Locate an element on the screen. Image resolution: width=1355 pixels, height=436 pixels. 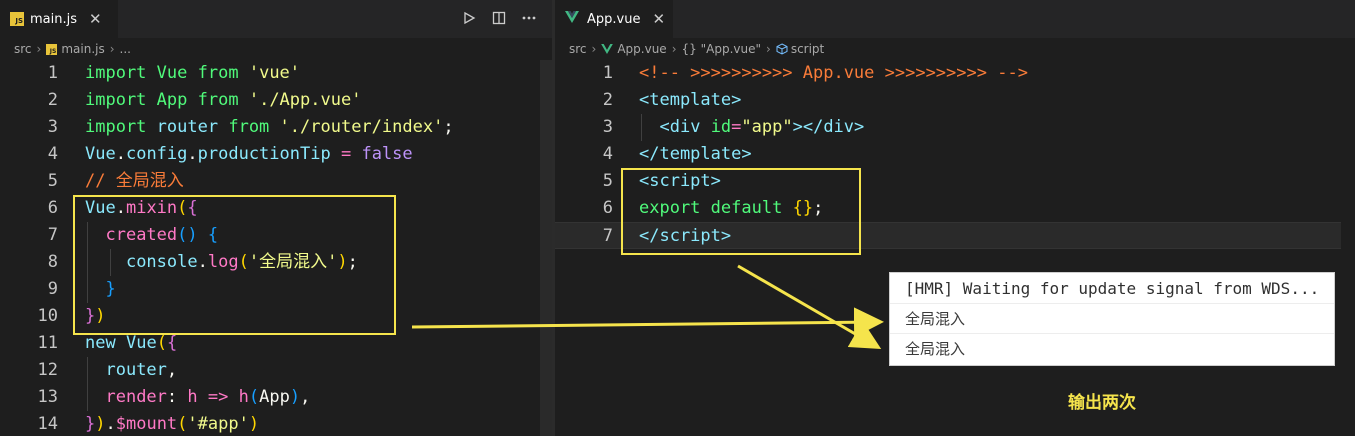
arrow-from-script is located at coordinates (809, 307).